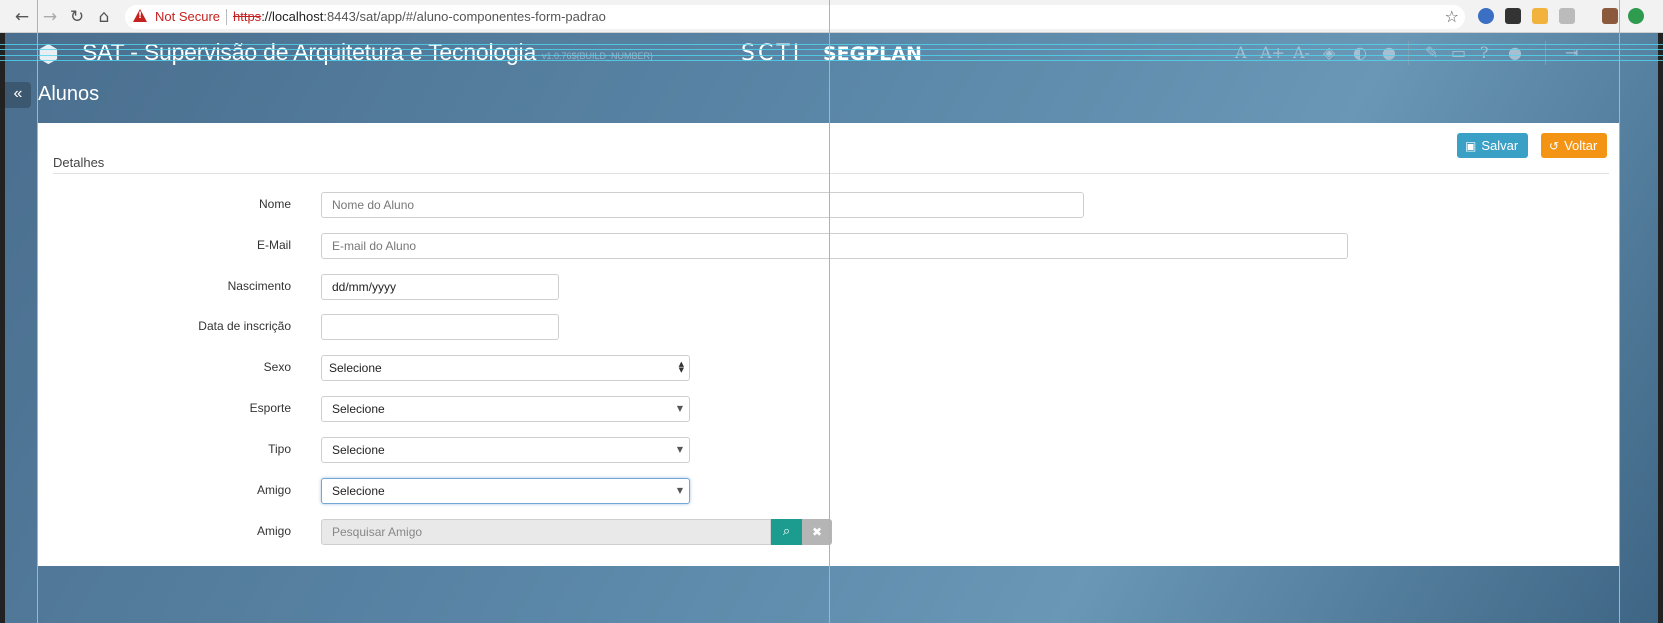 This screenshot has height=623, width=1663. What do you see at coordinates (505, 491) in the screenshot?
I see `amigo-select: Selecione ▼` at bounding box center [505, 491].